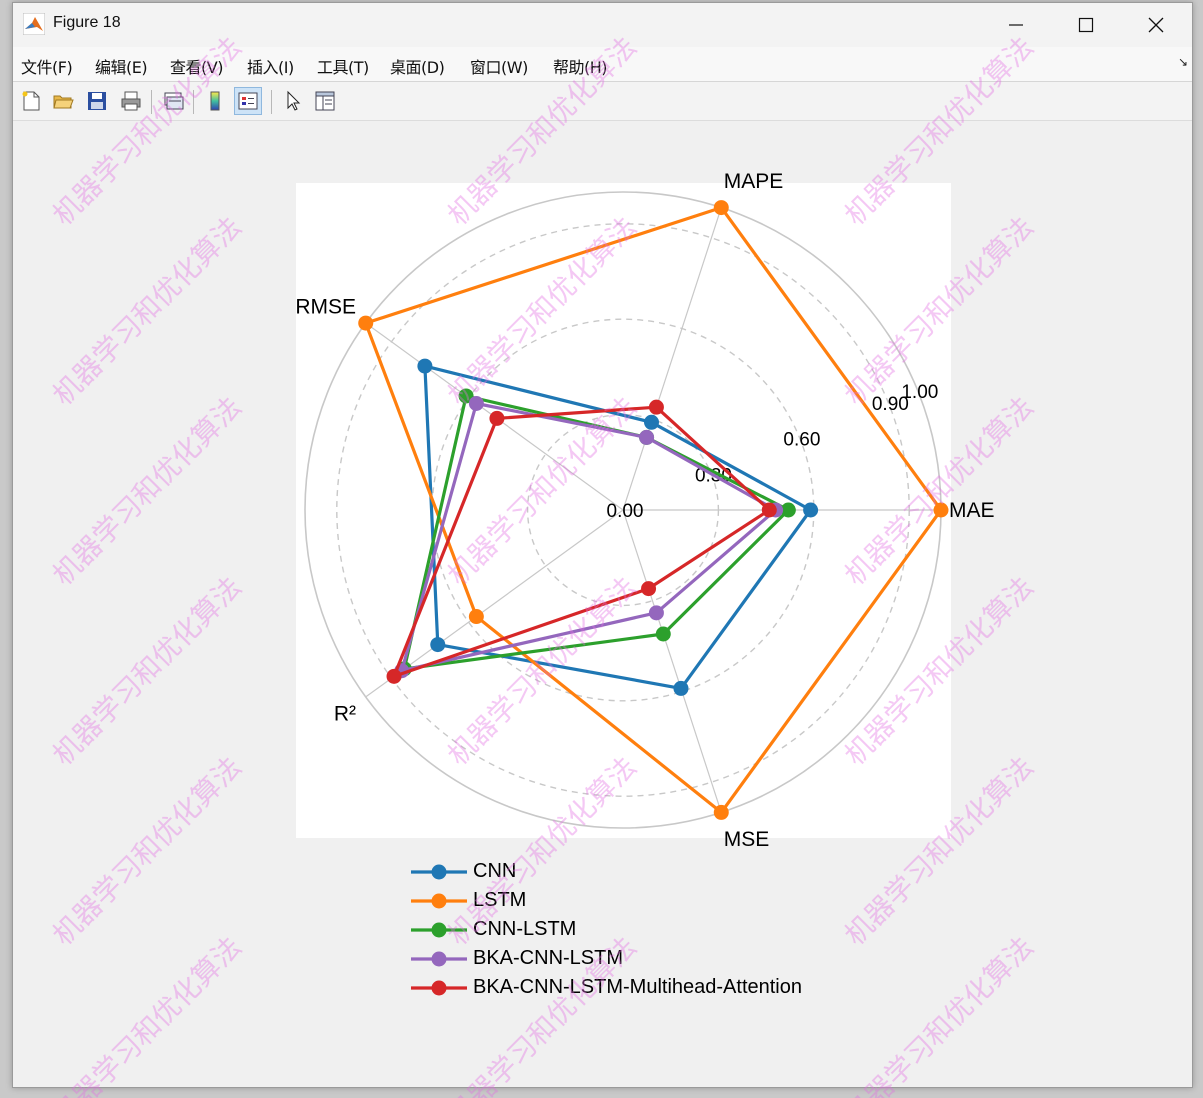 The image size is (1203, 1098). I want to click on new-figure-icon, so click(31, 101).